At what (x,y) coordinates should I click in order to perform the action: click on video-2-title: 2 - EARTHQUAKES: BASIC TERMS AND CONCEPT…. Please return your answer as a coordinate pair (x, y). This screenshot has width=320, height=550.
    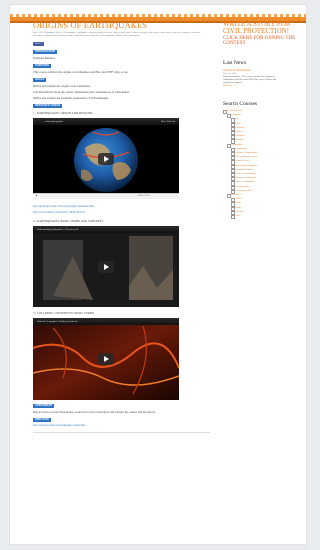
    Looking at the image, I should click on (68, 221).